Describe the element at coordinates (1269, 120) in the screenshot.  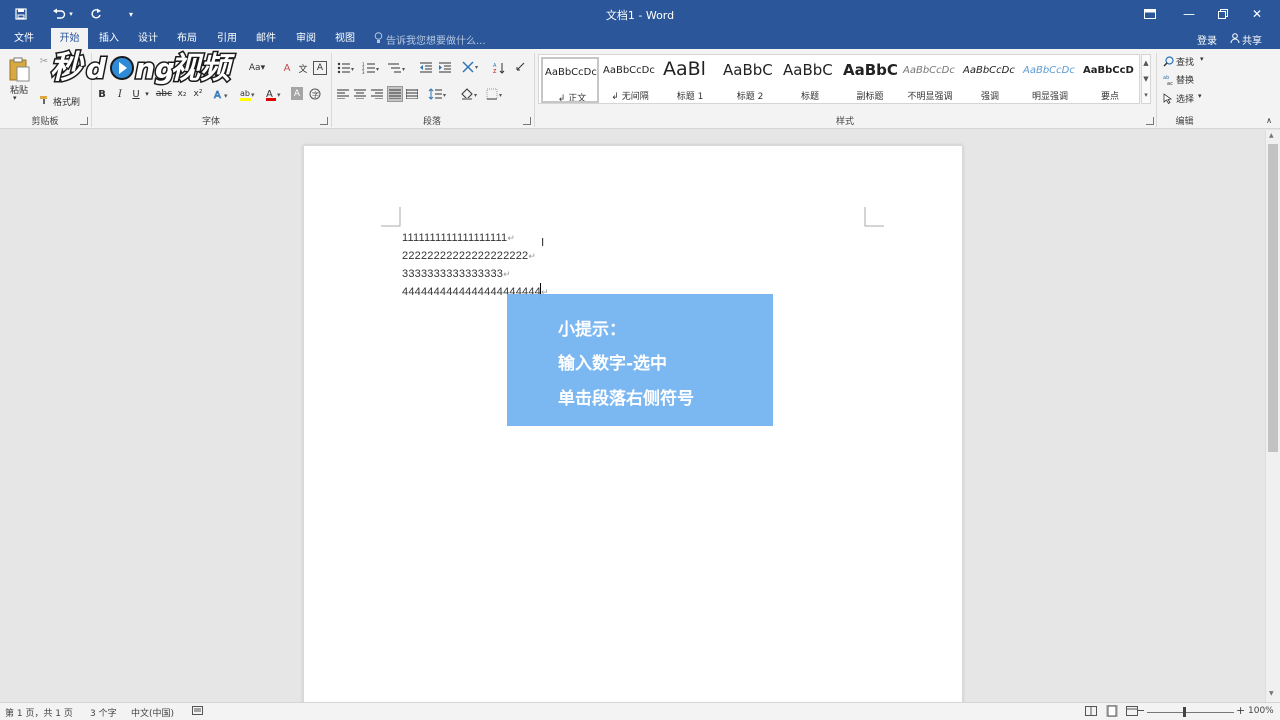
I see `collapse-ribbon-icon: ∧` at that location.